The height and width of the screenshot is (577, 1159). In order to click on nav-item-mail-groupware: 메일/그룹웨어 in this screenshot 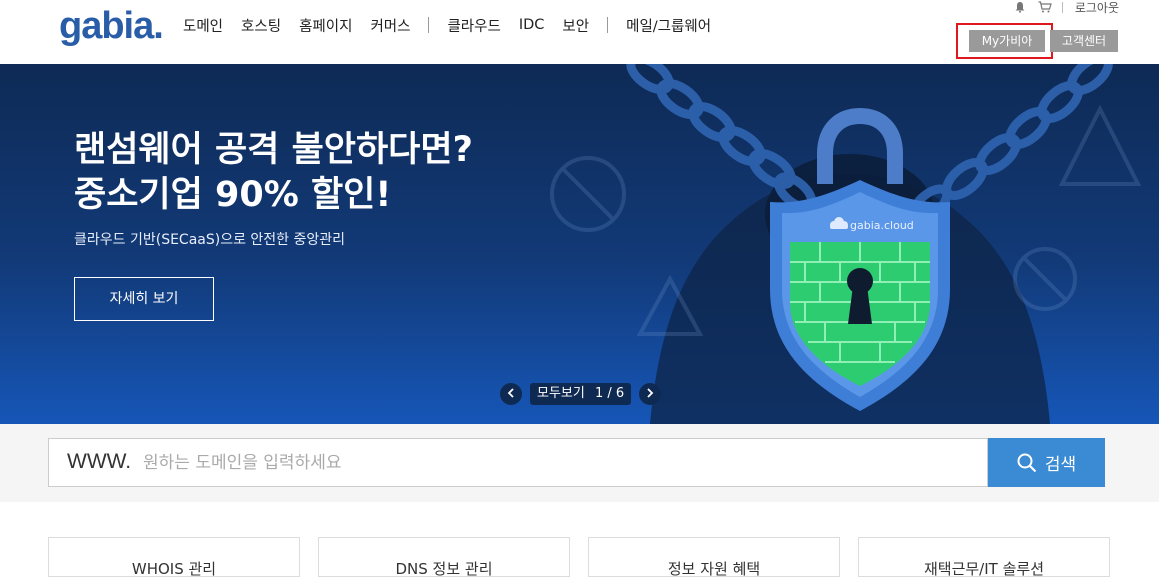, I will do `click(668, 25)`.